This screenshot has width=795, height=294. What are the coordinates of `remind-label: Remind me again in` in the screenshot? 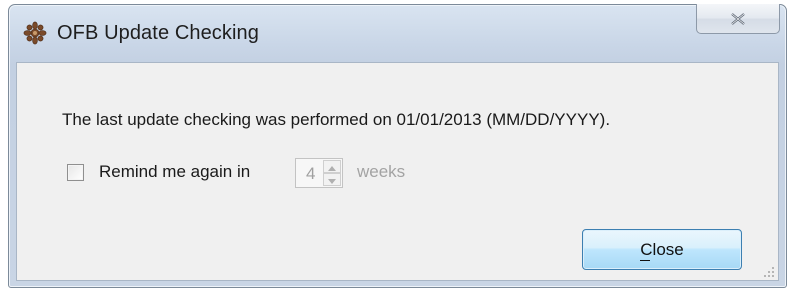 It's located at (174, 172).